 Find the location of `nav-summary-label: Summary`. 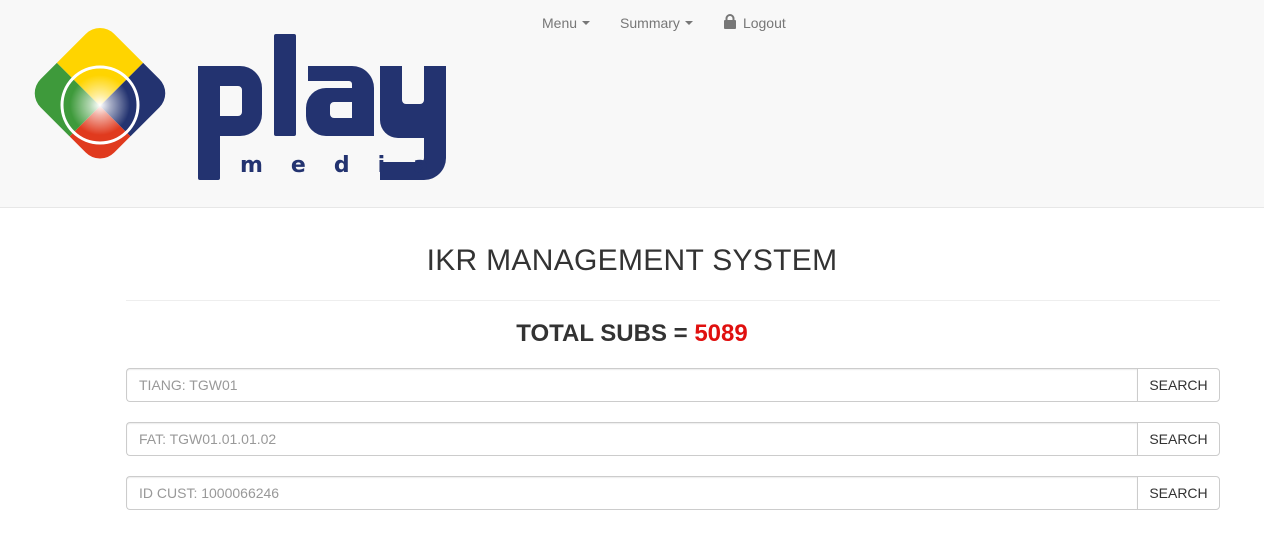

nav-summary-label: Summary is located at coordinates (650, 23).